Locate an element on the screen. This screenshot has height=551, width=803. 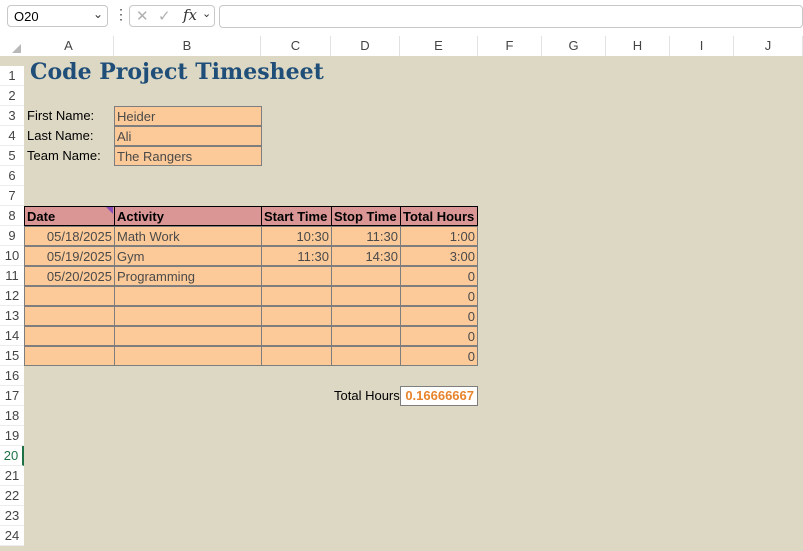
first-name-cell: Heider is located at coordinates (188, 116).